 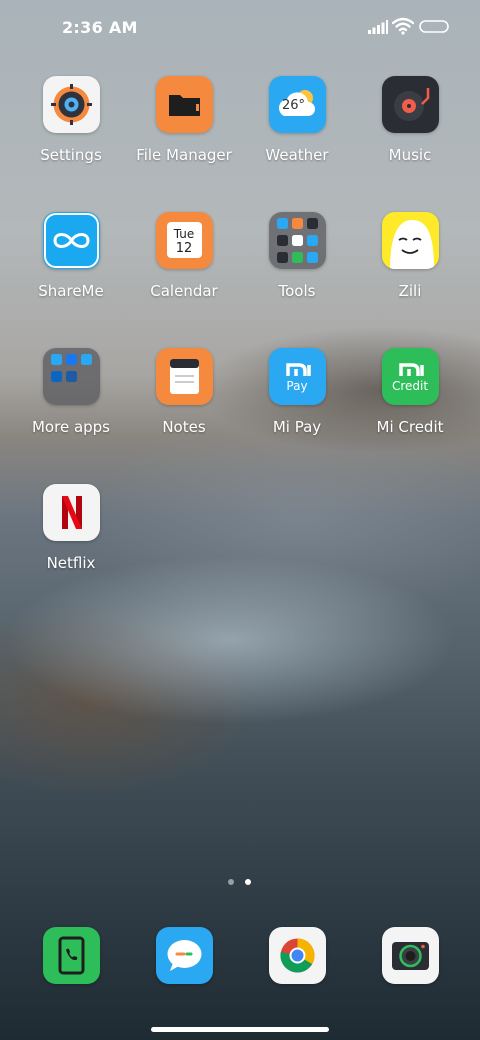 What do you see at coordinates (434, 26) in the screenshot?
I see `battery-icon` at bounding box center [434, 26].